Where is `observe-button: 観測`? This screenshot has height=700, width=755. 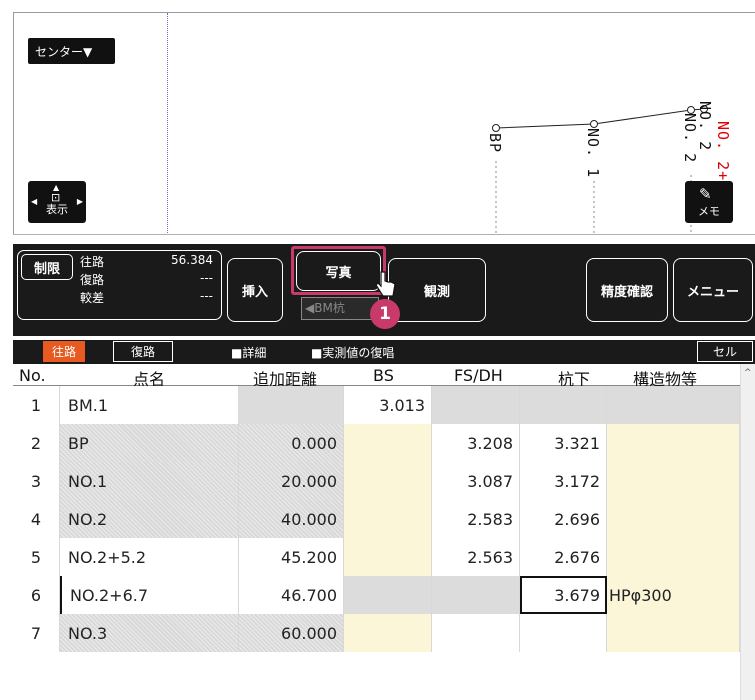 observe-button: 観測 is located at coordinates (437, 290).